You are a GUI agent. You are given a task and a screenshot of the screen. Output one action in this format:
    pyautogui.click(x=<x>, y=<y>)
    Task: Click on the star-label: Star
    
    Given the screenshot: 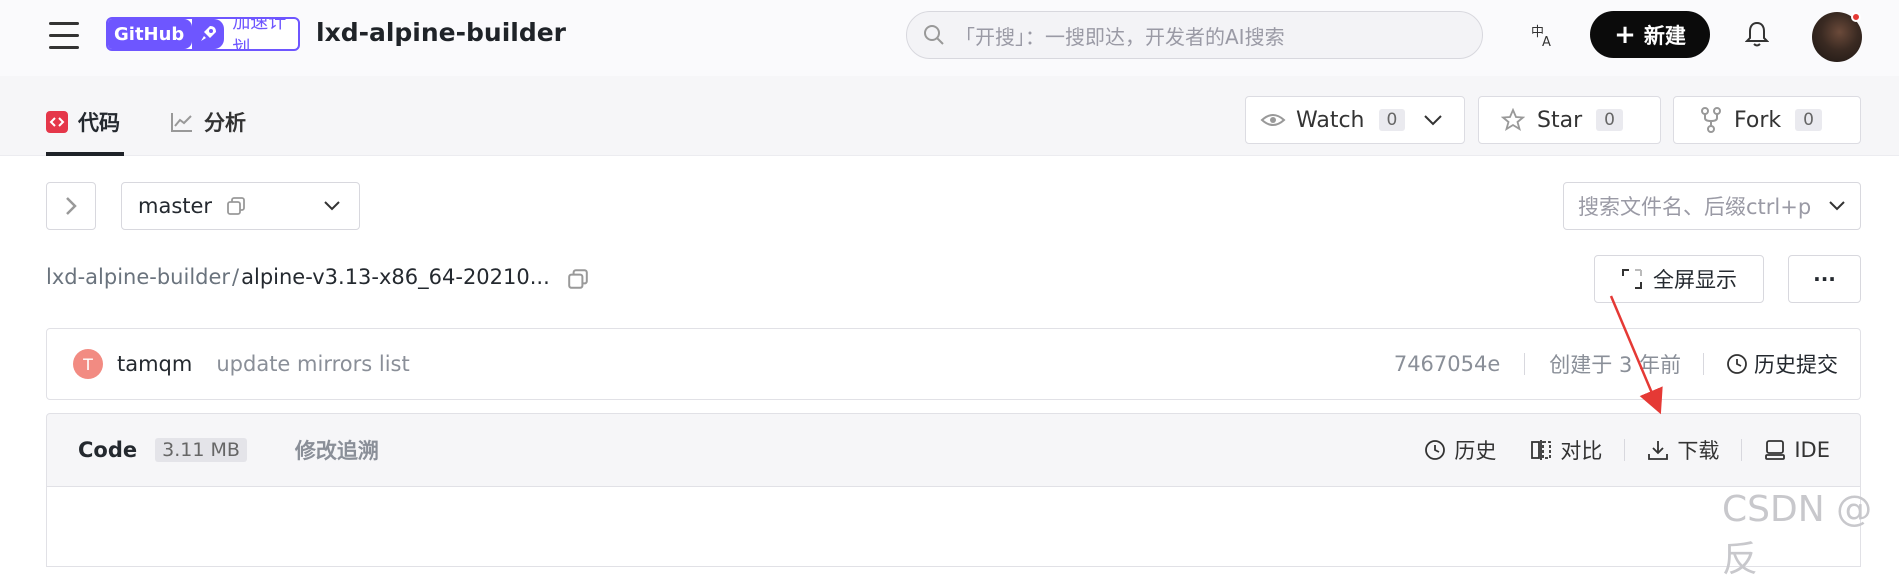 What is the action you would take?
    pyautogui.click(x=1560, y=120)
    